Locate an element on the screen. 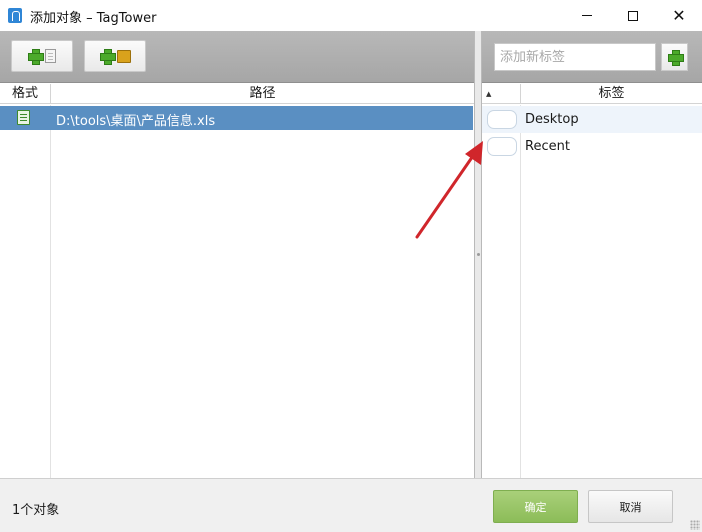 The image size is (702, 532). ok-button: 确定 is located at coordinates (535, 506).